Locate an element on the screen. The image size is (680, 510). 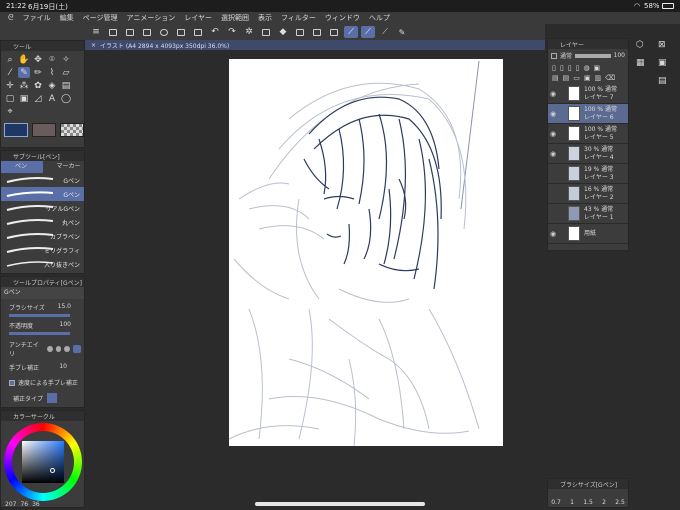
lock-icon: ▯ is located at coordinates (554, 68).